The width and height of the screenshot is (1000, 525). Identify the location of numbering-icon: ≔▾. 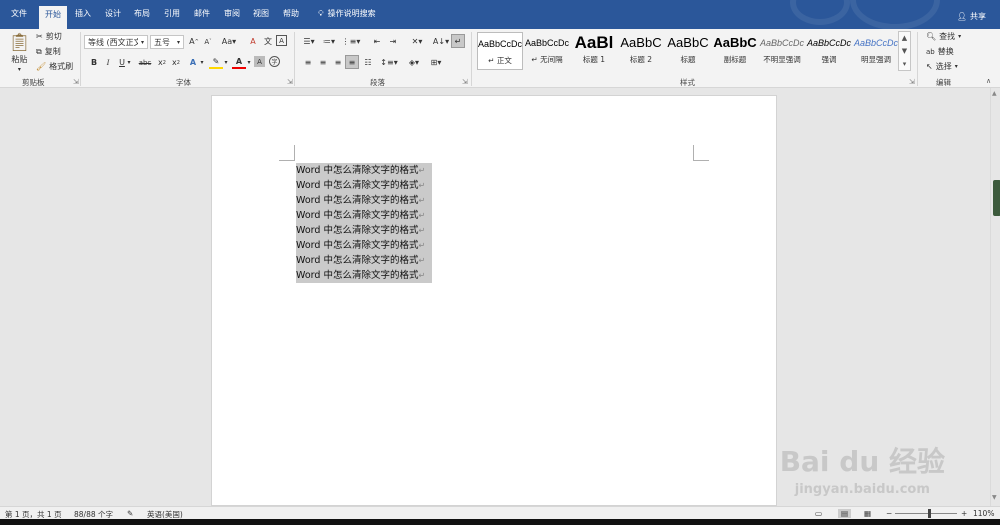
(329, 41).